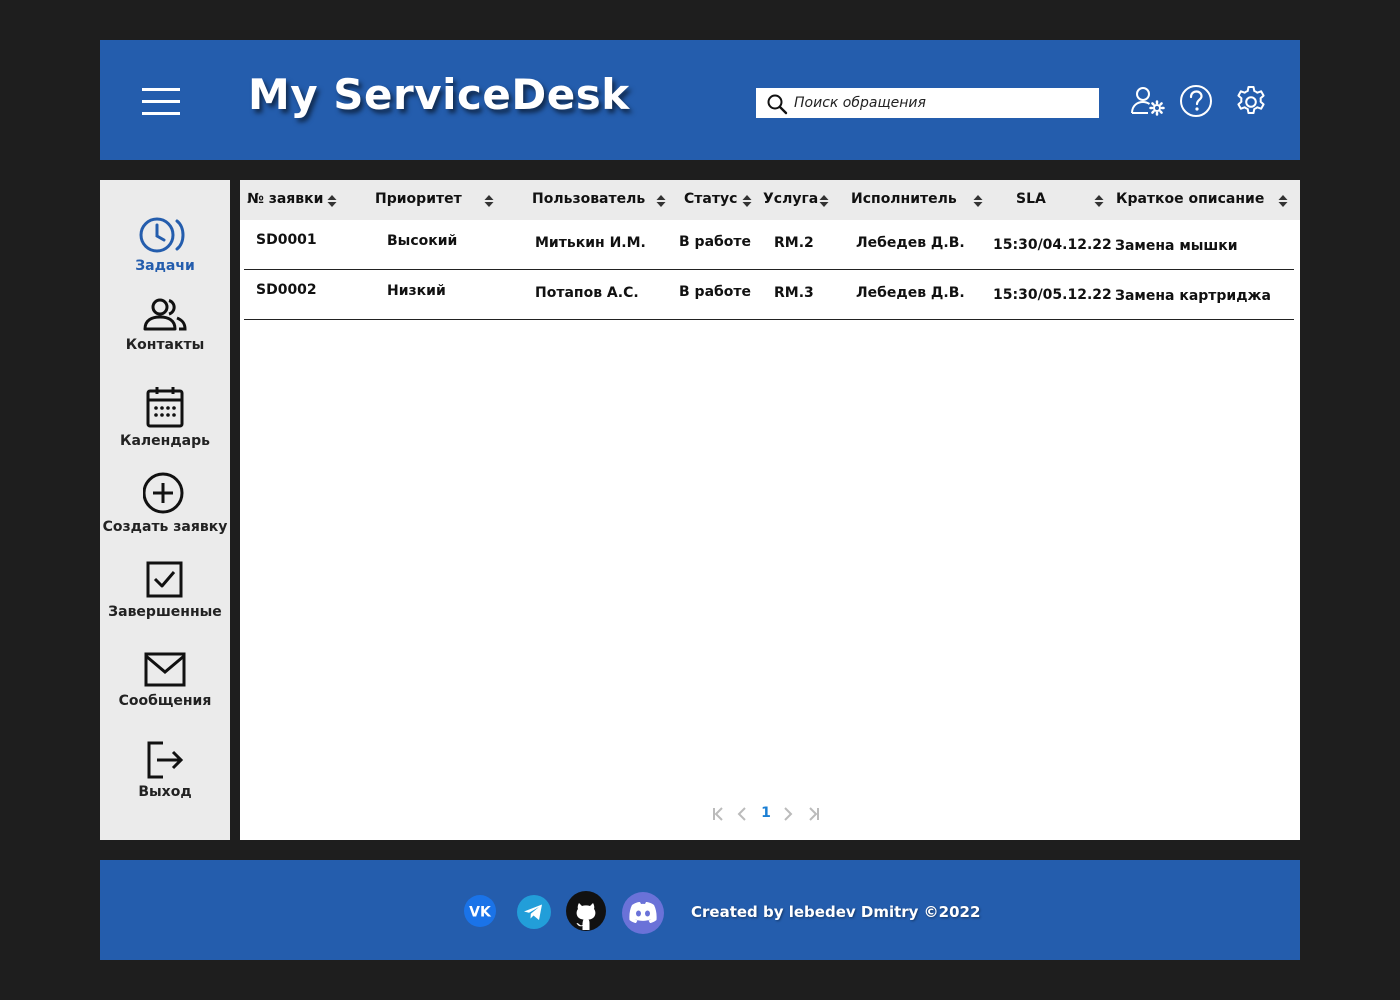  I want to click on cell-service: RM.3, so click(794, 293).